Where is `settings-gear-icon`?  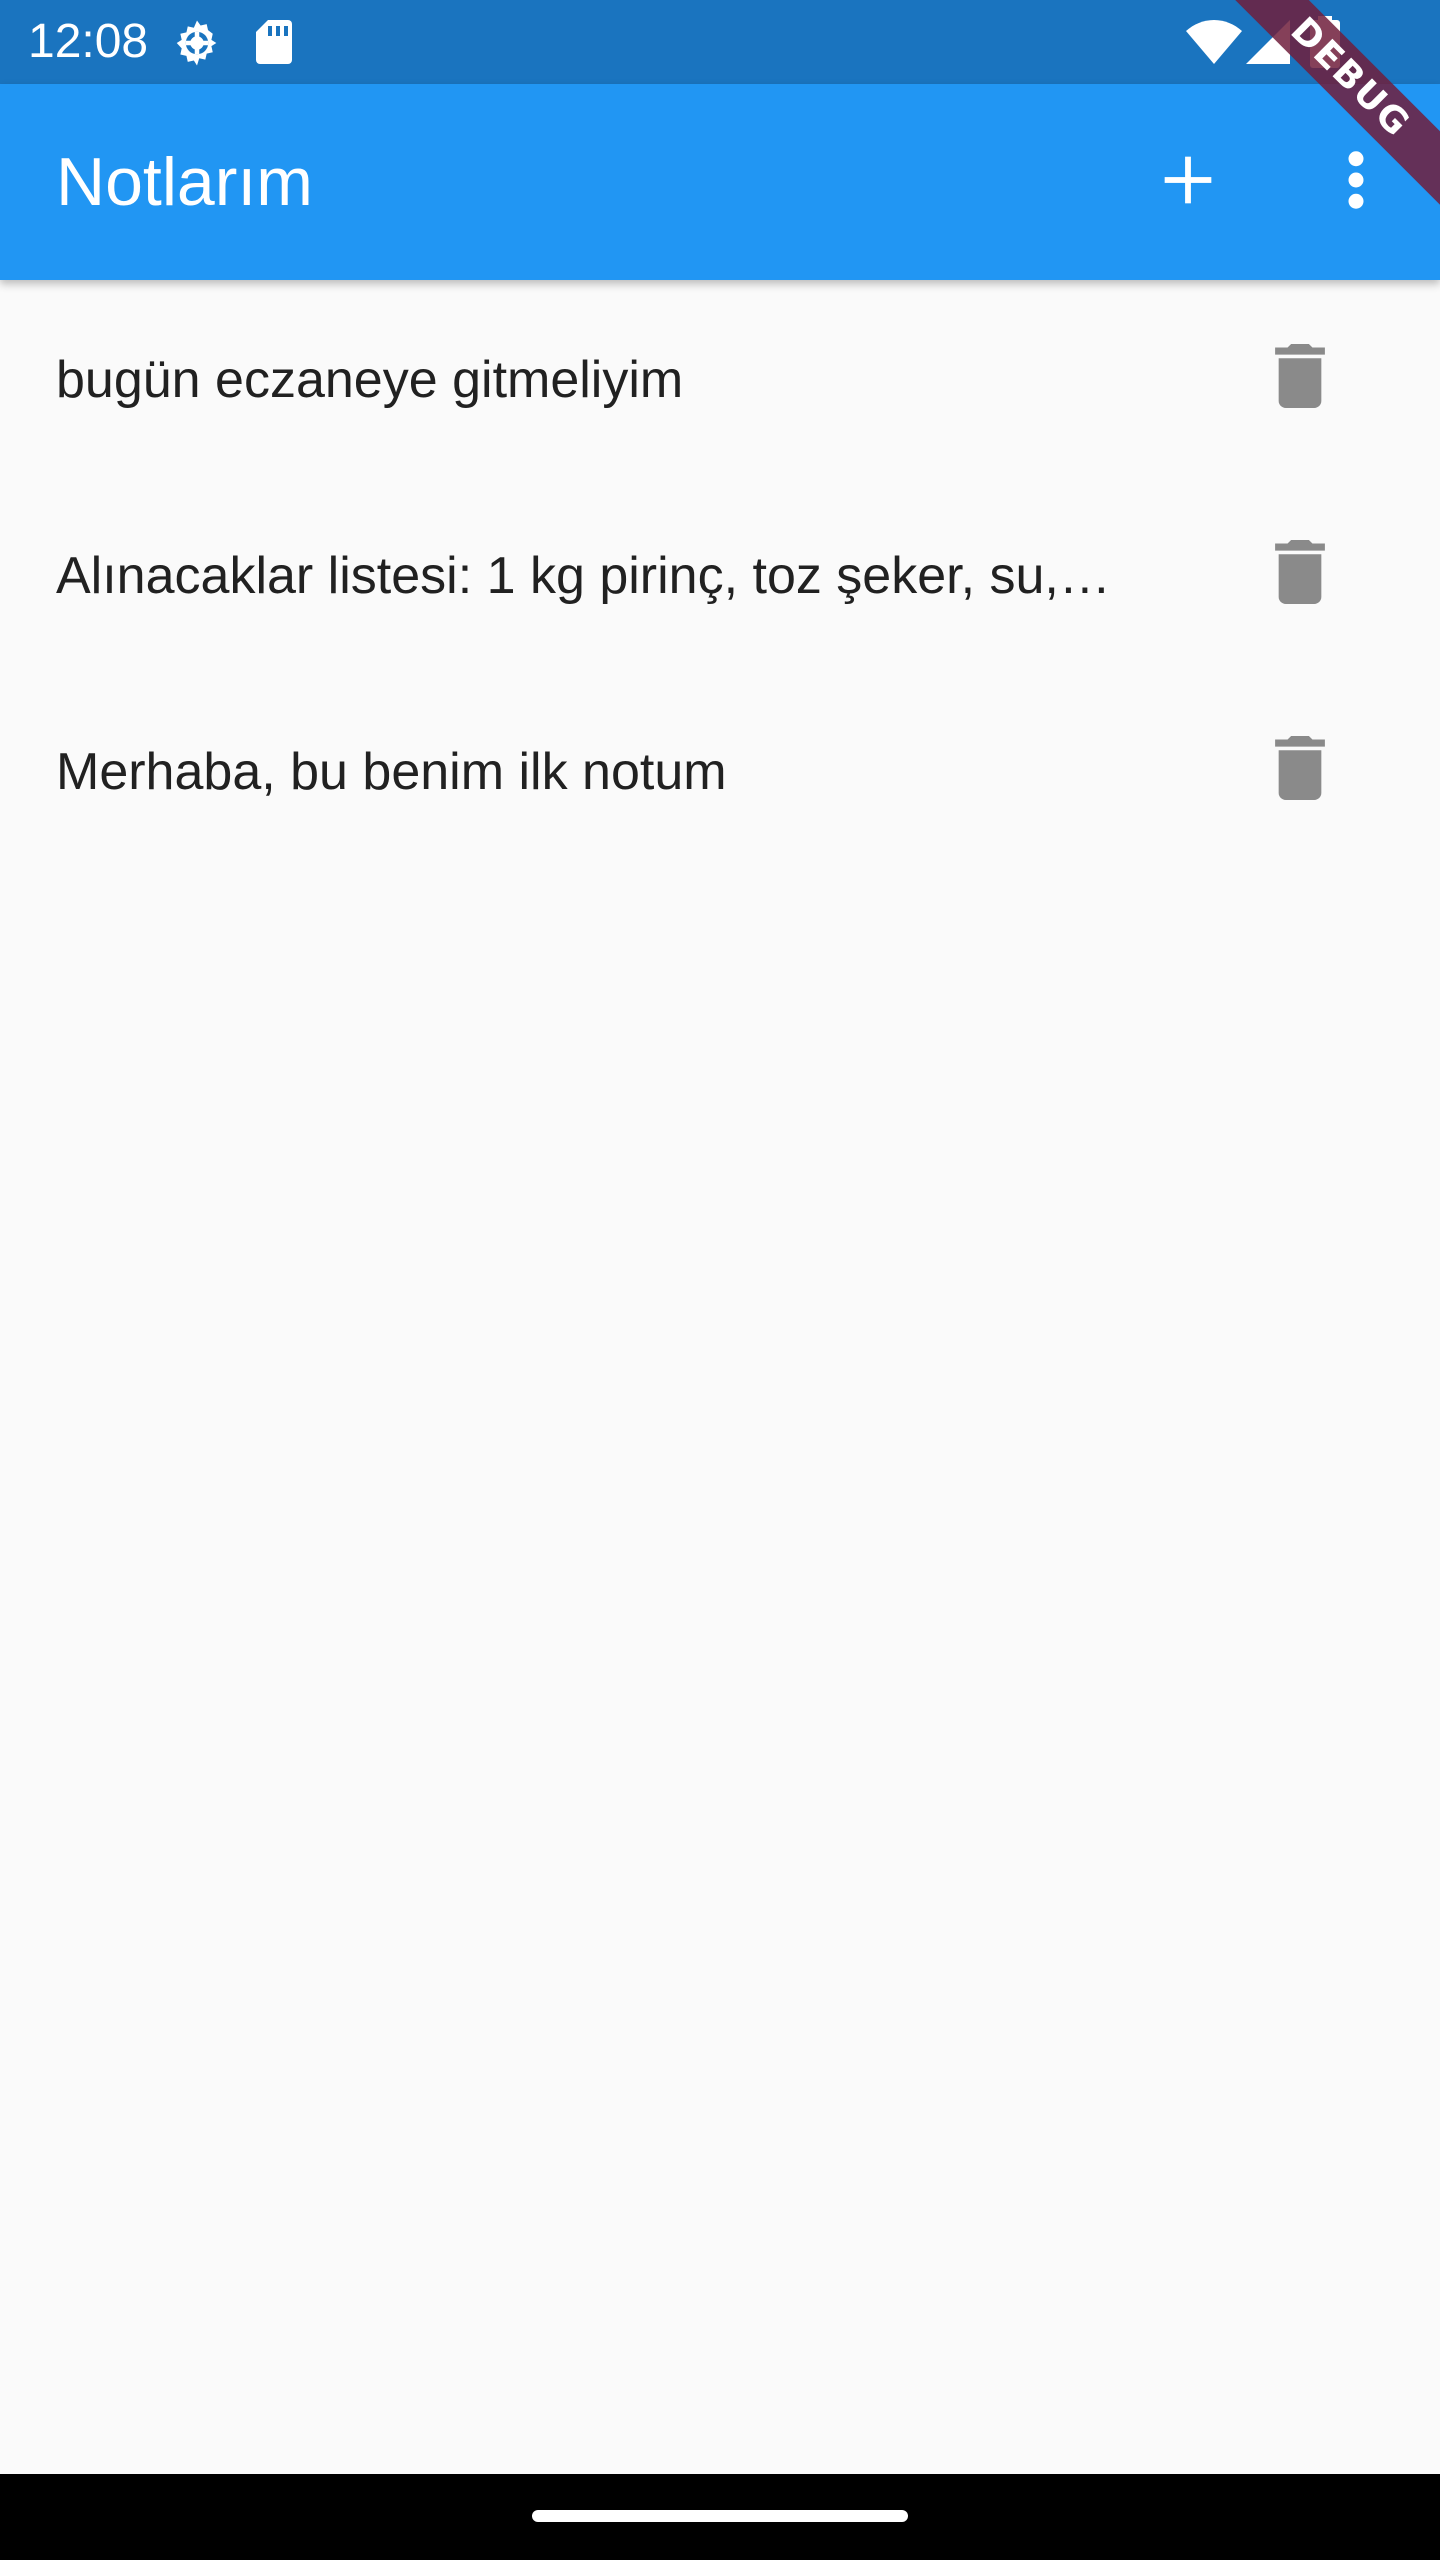 settings-gear-icon is located at coordinates (197, 43).